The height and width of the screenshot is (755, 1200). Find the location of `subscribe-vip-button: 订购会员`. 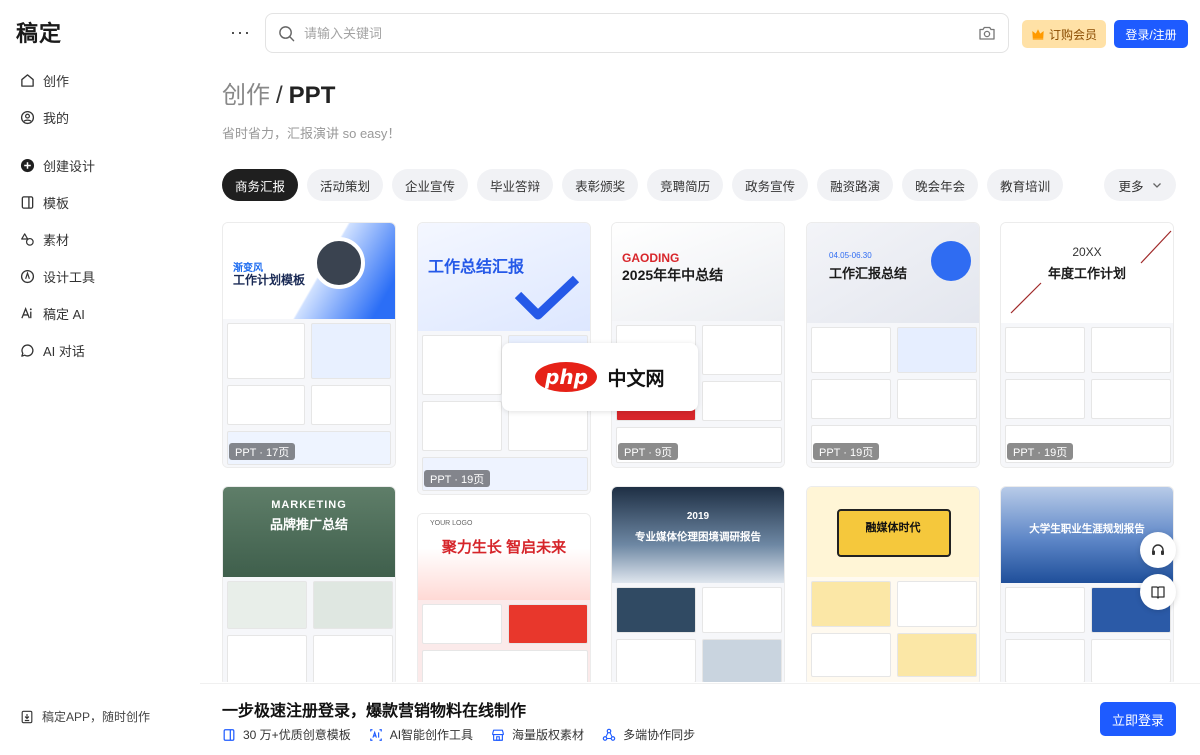

subscribe-vip-button: 订购会员 is located at coordinates (1064, 34).